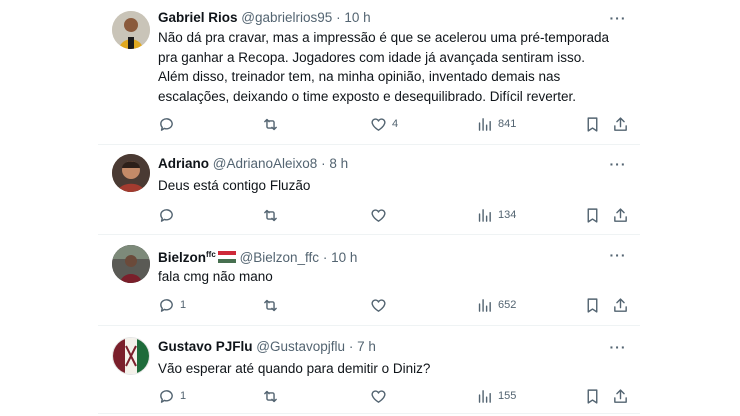 The width and height of the screenshot is (740, 416). I want to click on view-count: 841, so click(507, 124).